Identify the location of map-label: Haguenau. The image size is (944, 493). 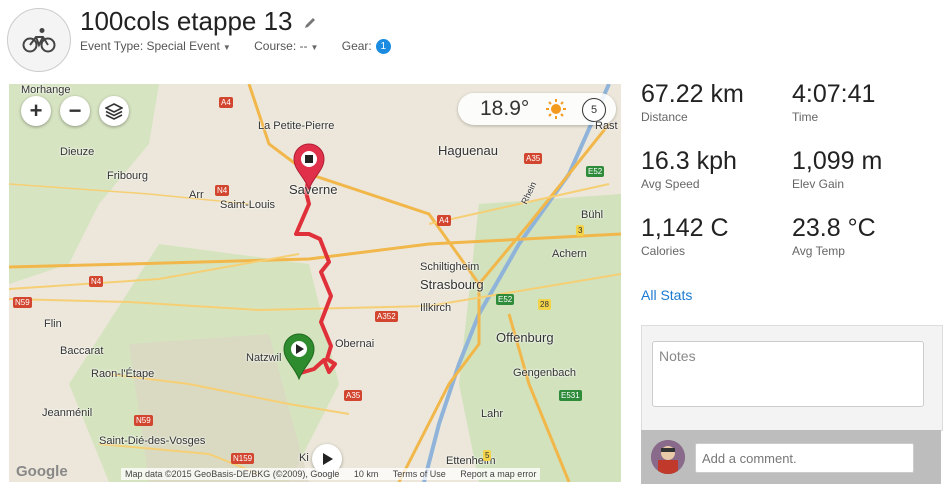
(468, 150).